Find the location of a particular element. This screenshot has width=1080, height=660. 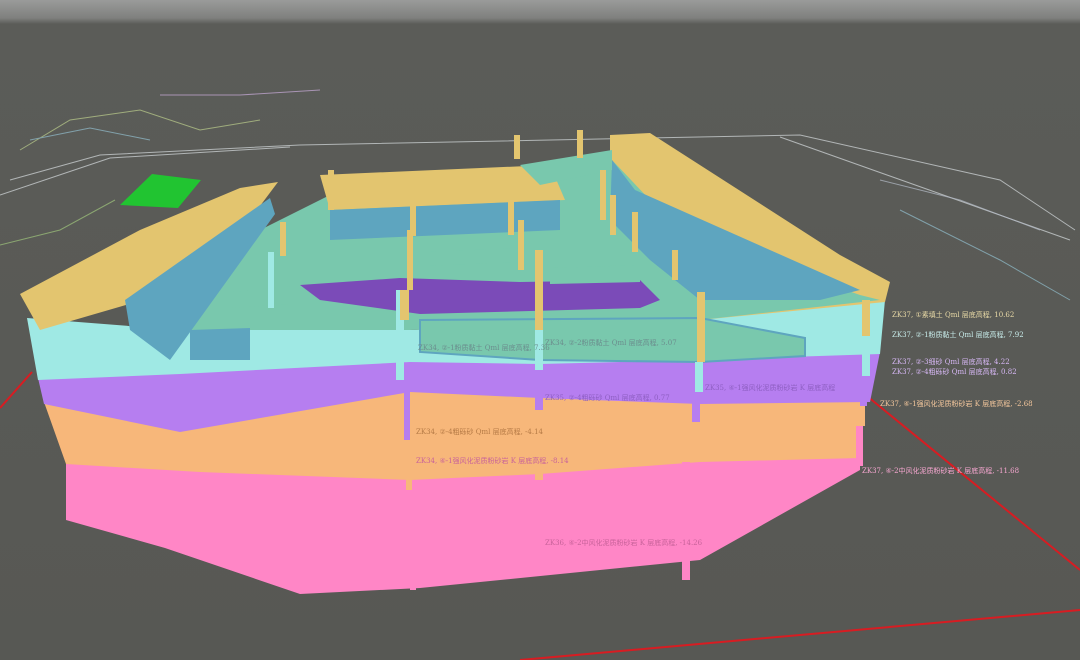

label-front-4: ZK34, ④-1强风化泥质粉砂岩 K 层底高程, -8.14 is located at coordinates (492, 460).